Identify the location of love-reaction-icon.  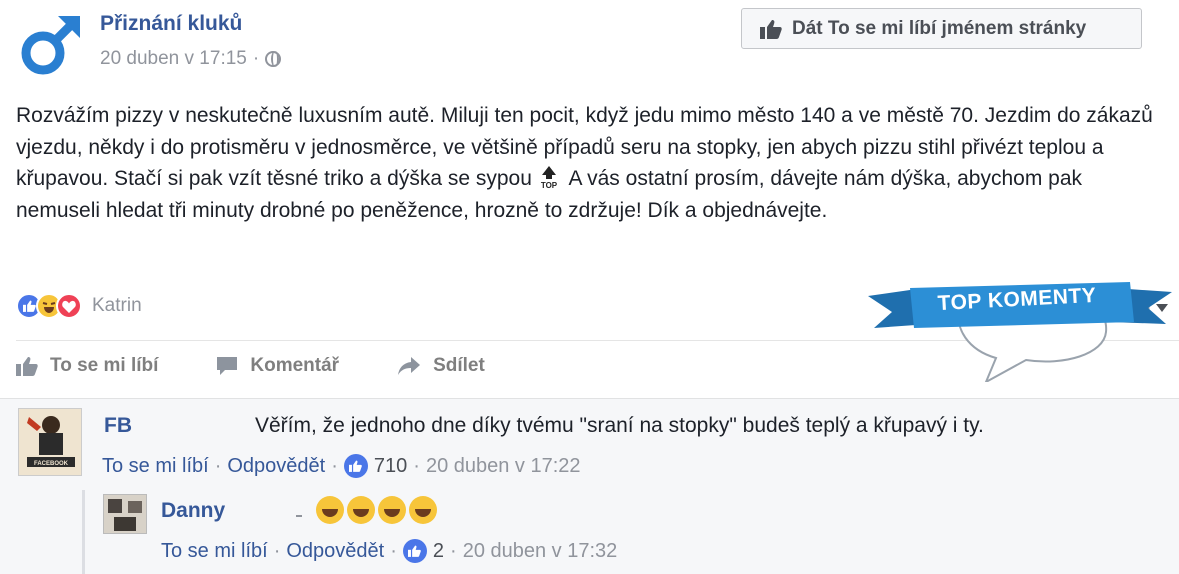
(69, 306).